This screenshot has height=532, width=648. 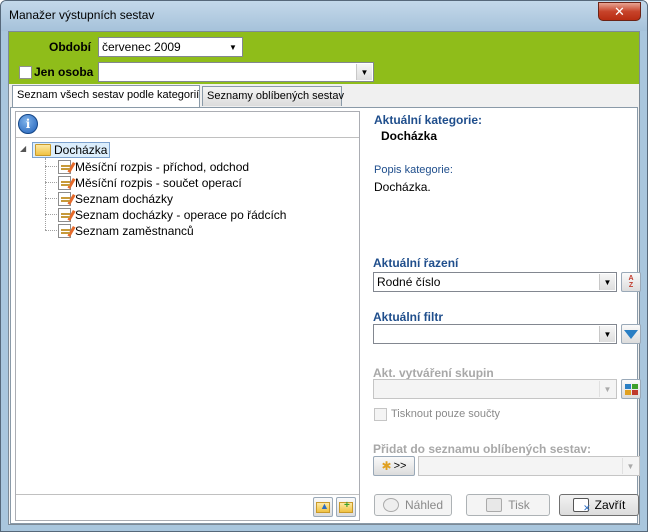 I want to click on funnel-icon, so click(x=631, y=334).